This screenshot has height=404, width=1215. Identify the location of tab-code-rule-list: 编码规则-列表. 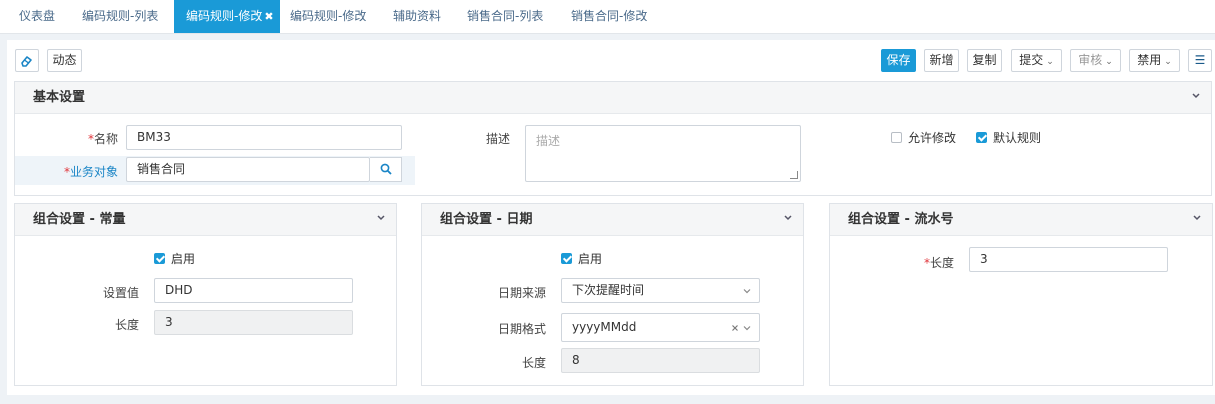
(120, 16).